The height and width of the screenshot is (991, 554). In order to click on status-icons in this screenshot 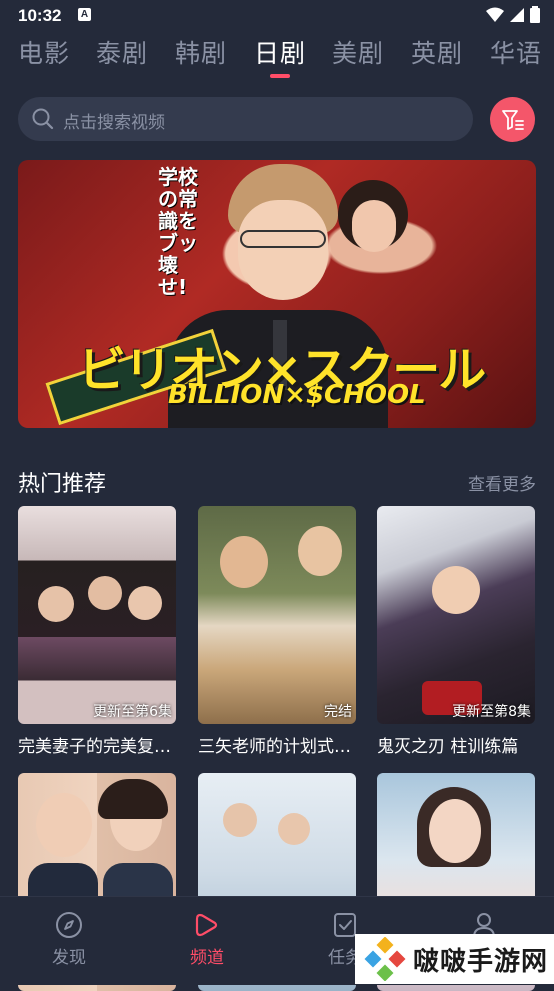, I will do `click(513, 14)`.